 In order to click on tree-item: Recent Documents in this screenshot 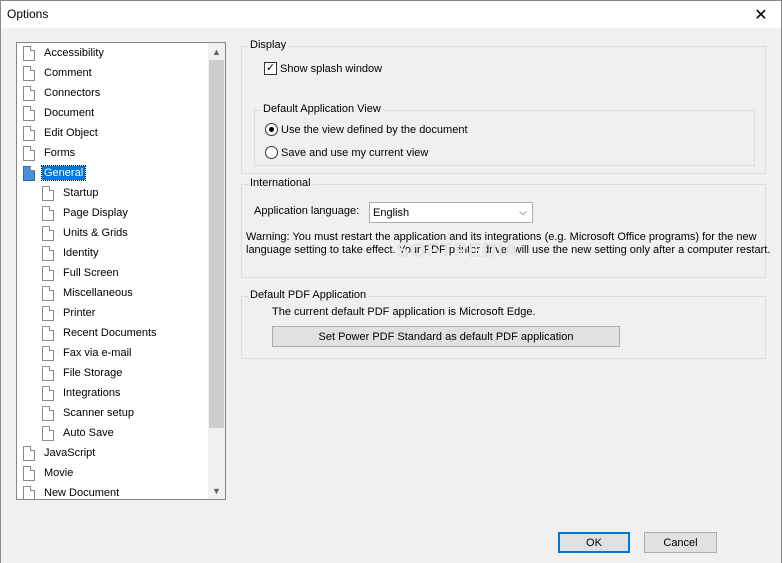, I will do `click(100, 333)`.